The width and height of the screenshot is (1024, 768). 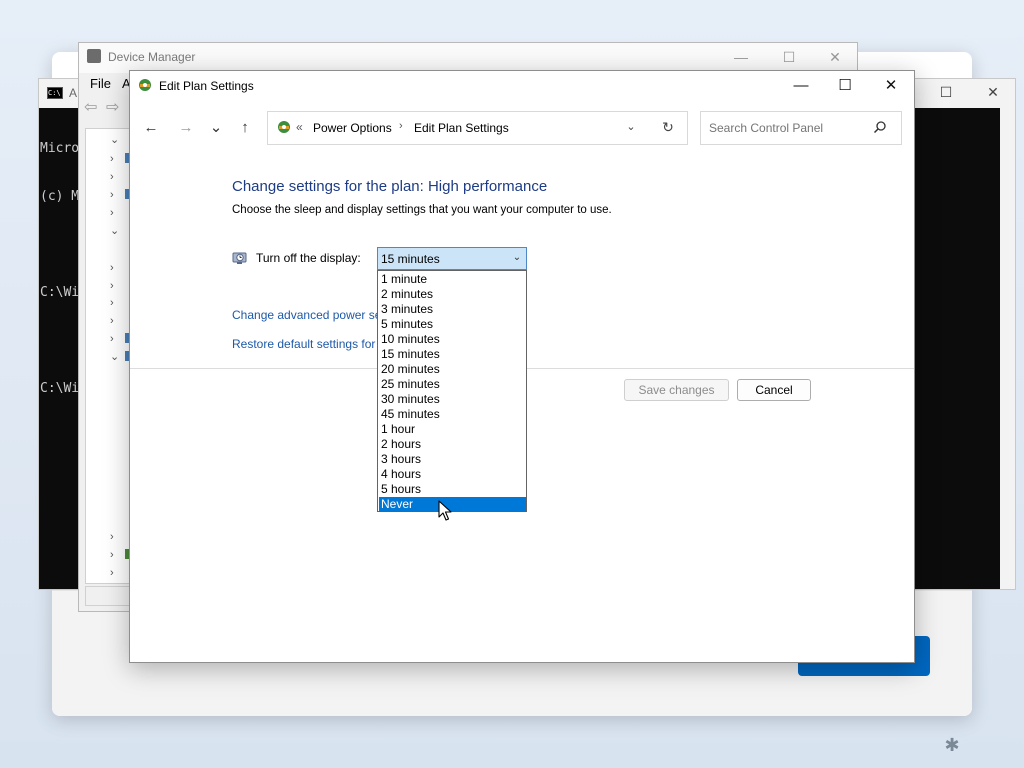 What do you see at coordinates (452, 384) in the screenshot?
I see `option-25-minutes: 25 minutes` at bounding box center [452, 384].